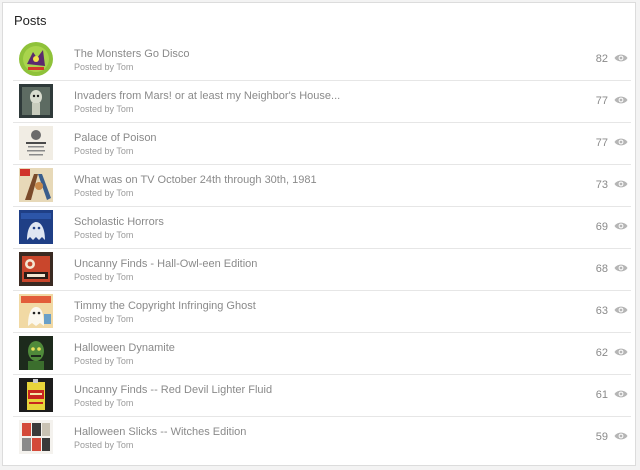  What do you see at coordinates (601, 269) in the screenshot?
I see `view-count: 68` at bounding box center [601, 269].